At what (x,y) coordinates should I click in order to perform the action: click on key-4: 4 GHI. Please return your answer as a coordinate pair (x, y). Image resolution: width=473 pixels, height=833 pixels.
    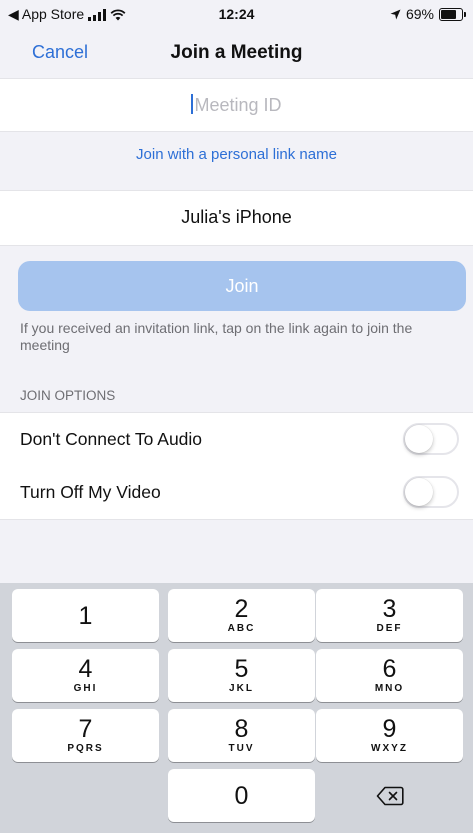
    Looking at the image, I should click on (85, 675).